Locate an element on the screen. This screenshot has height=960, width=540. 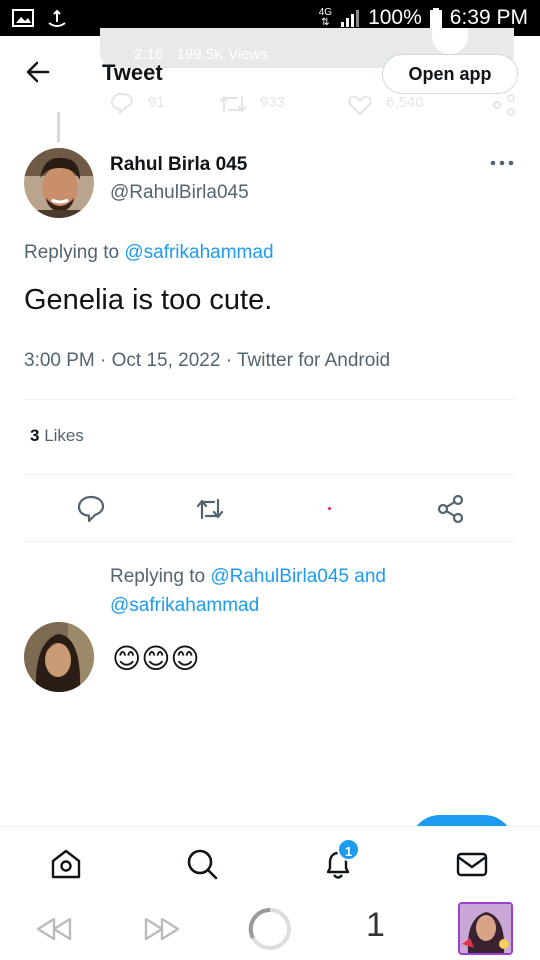
author-avatar is located at coordinates (59, 183).